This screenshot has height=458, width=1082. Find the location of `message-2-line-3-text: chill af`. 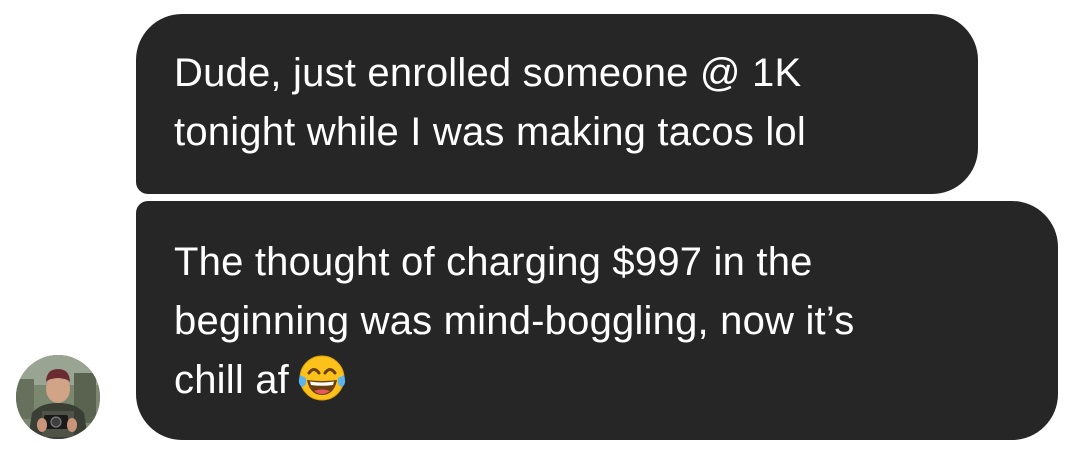

message-2-line-3-text: chill af is located at coordinates (231, 380).